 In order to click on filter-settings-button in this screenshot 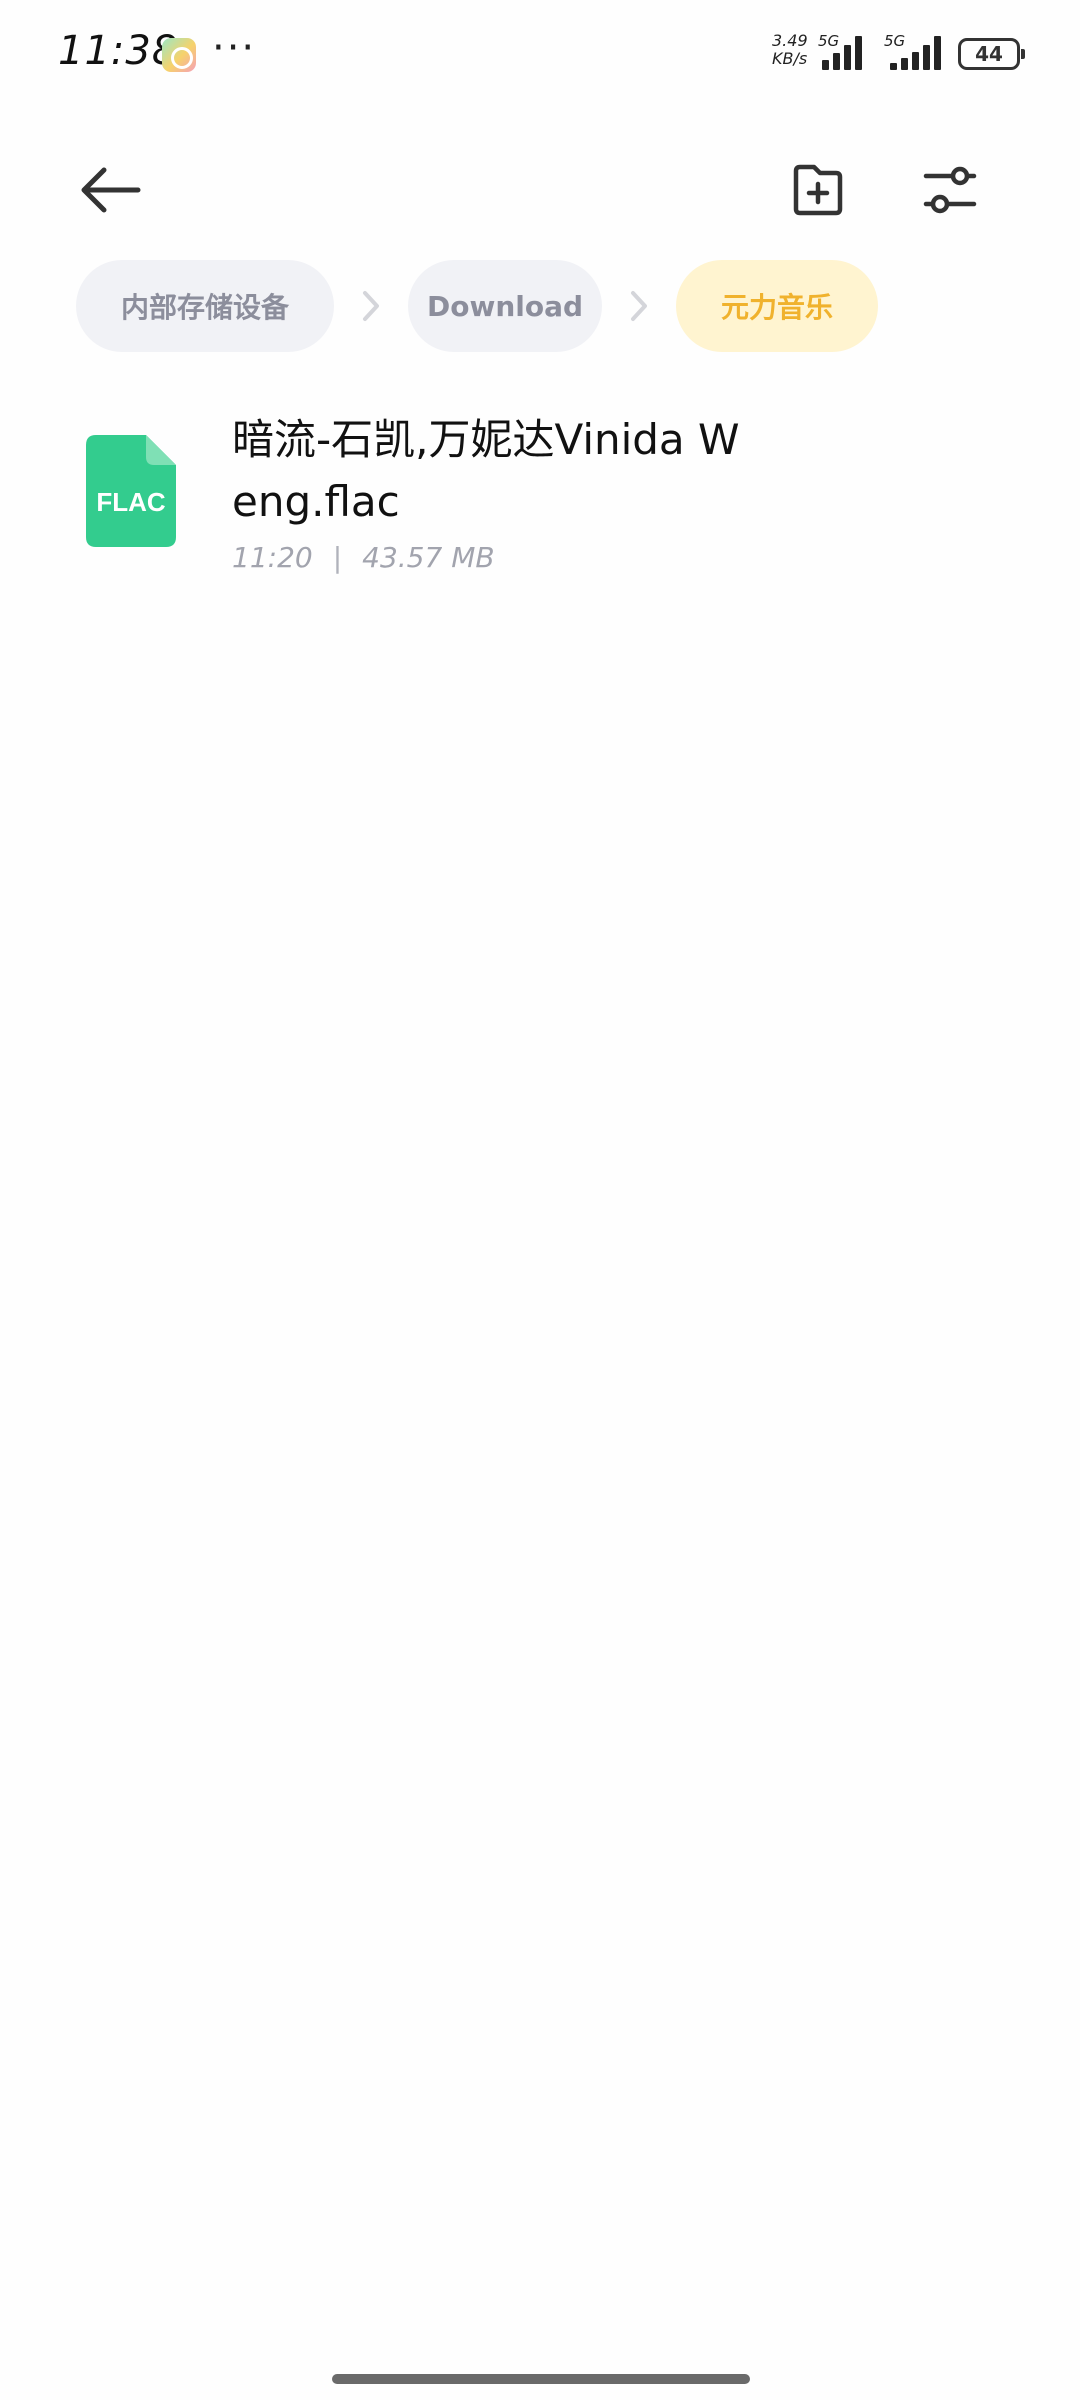, I will do `click(950, 190)`.